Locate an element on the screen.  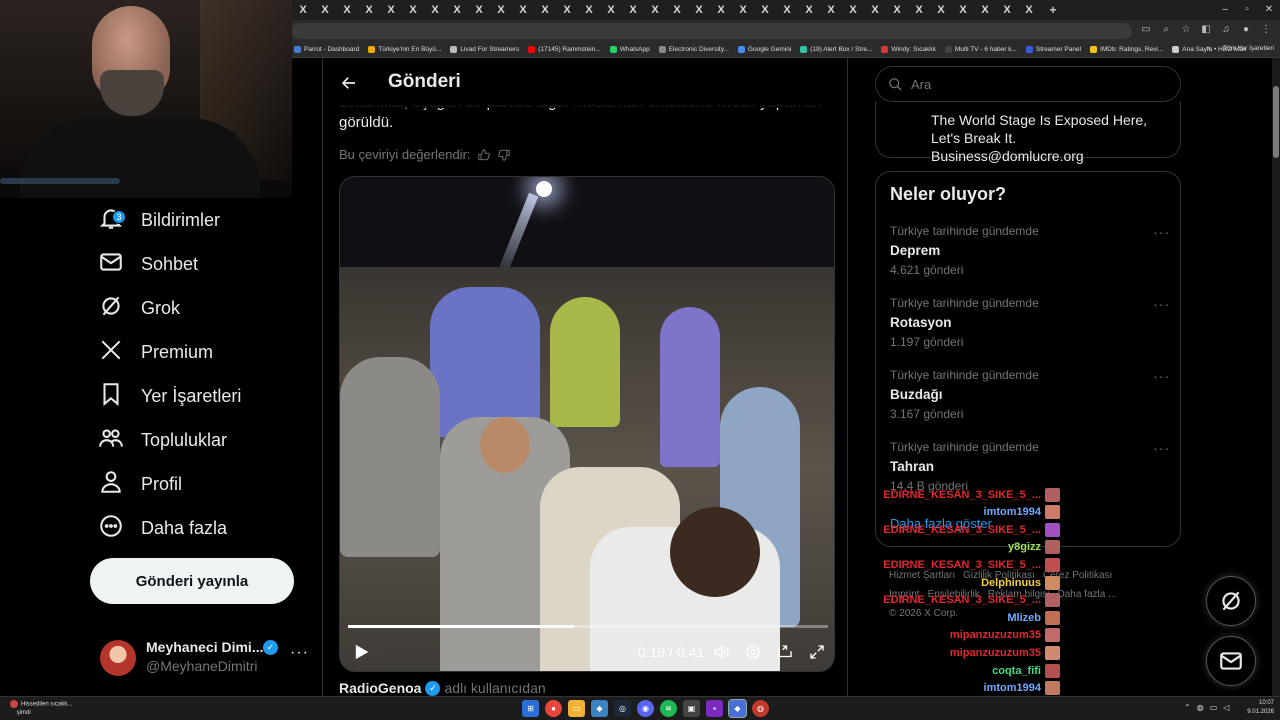
thumbs-up-icon is located at coordinates (484, 155).